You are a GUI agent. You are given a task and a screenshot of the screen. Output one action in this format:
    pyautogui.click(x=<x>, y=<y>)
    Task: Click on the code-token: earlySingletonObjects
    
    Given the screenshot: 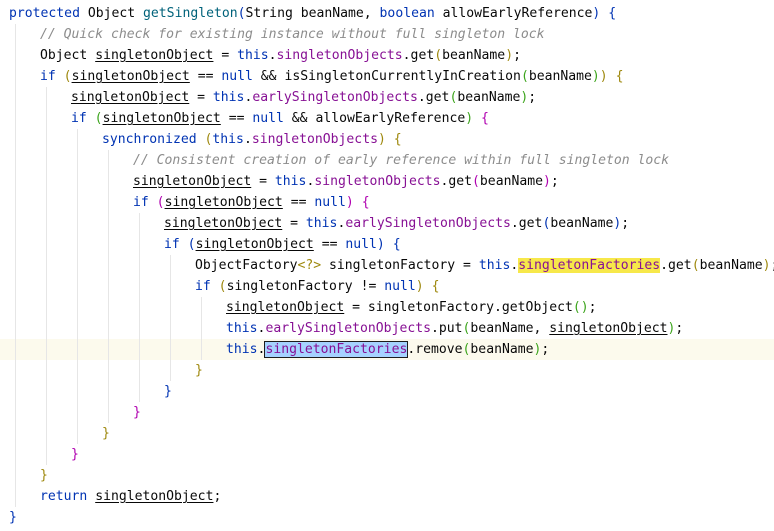 What is the action you would take?
    pyautogui.click(x=335, y=97)
    